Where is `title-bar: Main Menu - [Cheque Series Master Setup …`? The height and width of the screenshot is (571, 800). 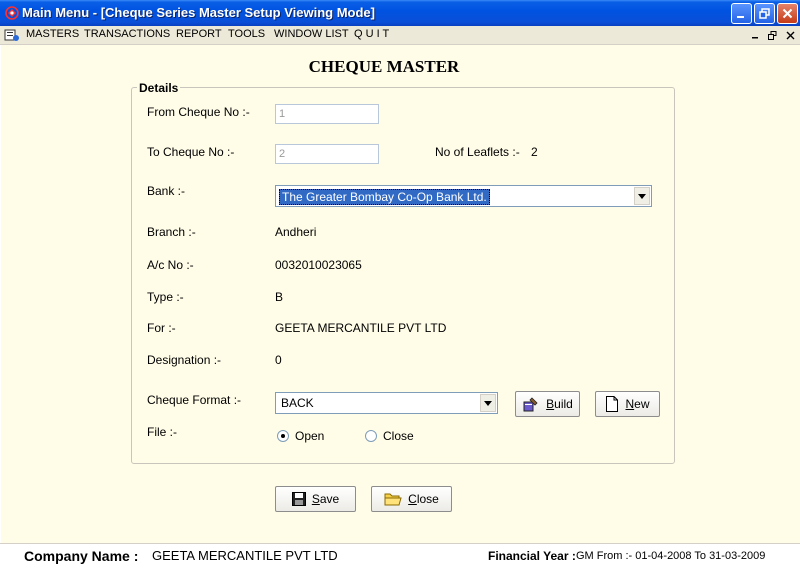
title-bar: Main Menu - [Cheque Series Master Setup … is located at coordinates (400, 13).